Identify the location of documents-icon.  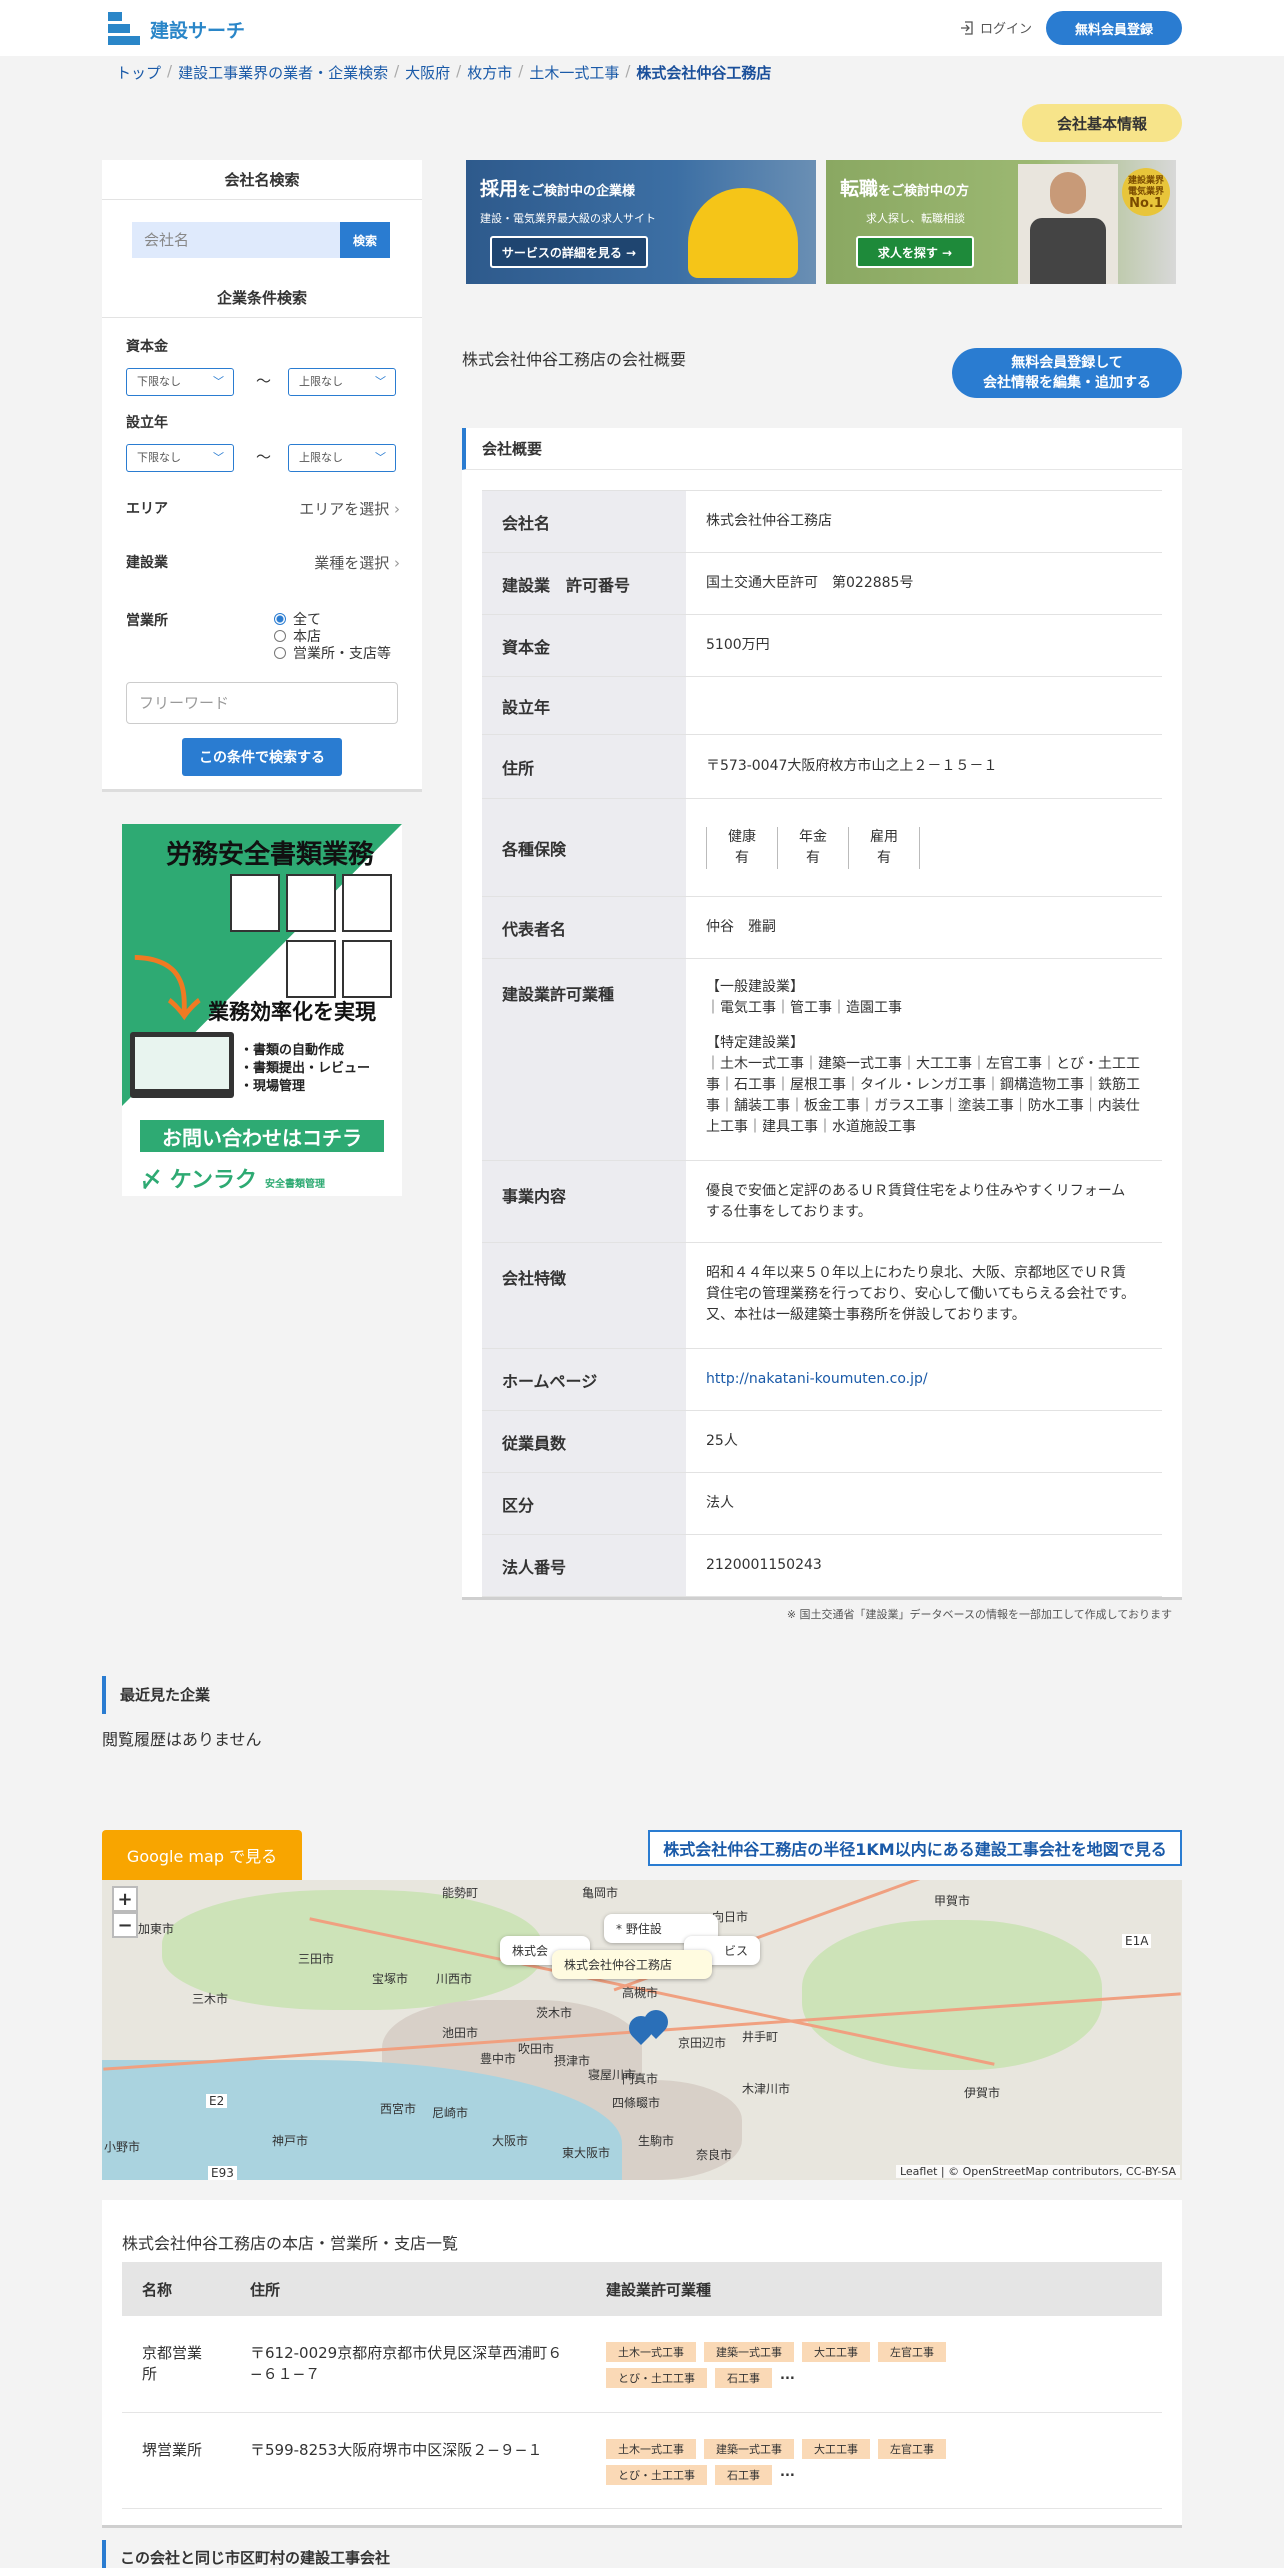
(313, 939).